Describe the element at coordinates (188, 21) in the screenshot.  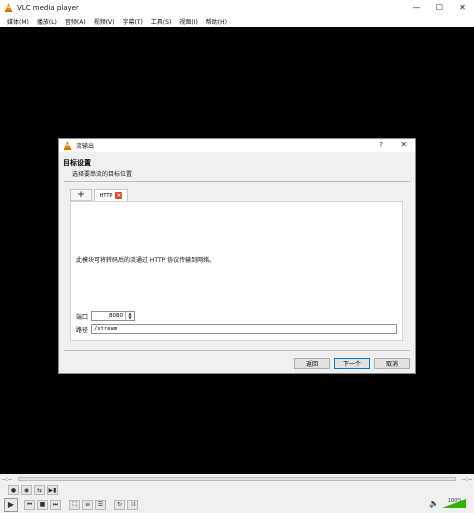
I see `menu-view: 视图(I)` at that location.